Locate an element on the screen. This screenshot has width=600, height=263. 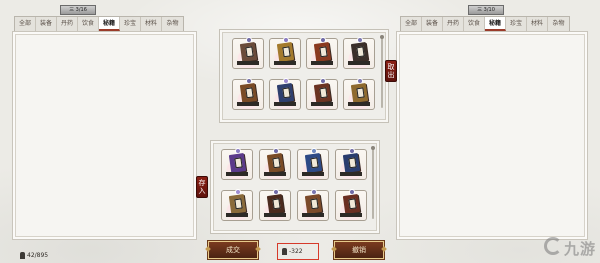
left-tab-material: 材料 is located at coordinates (151, 24).